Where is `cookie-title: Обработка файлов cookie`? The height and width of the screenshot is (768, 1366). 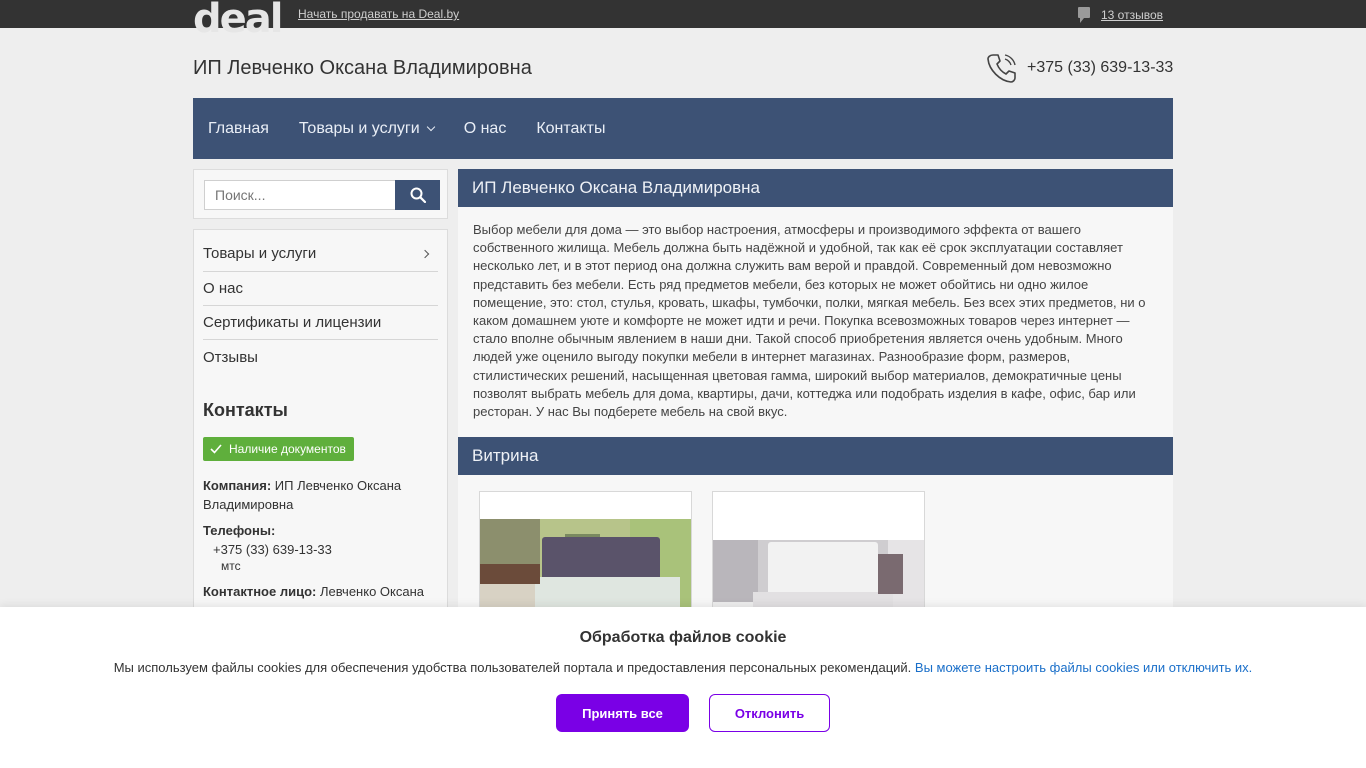
cookie-title: Обработка файлов cookie is located at coordinates (683, 637).